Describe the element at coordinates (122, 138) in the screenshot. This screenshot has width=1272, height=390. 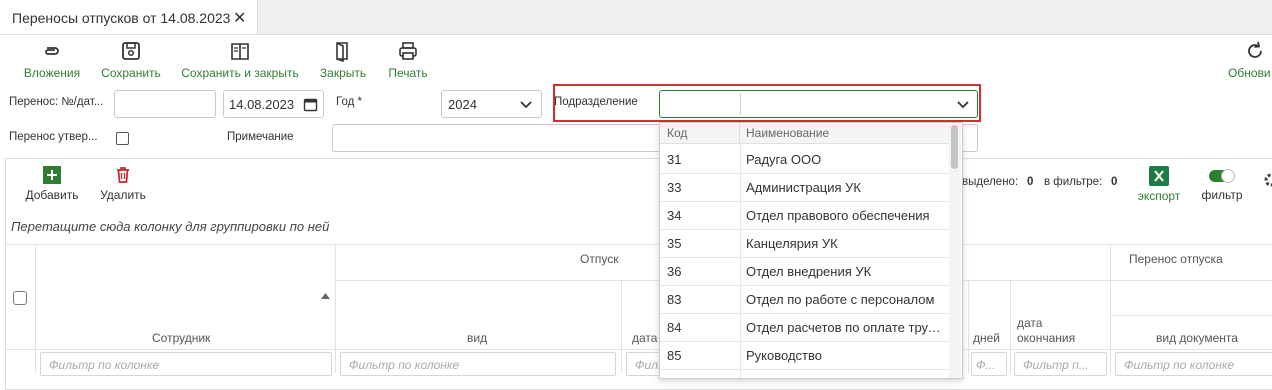
I see `approved-checkbox` at that location.